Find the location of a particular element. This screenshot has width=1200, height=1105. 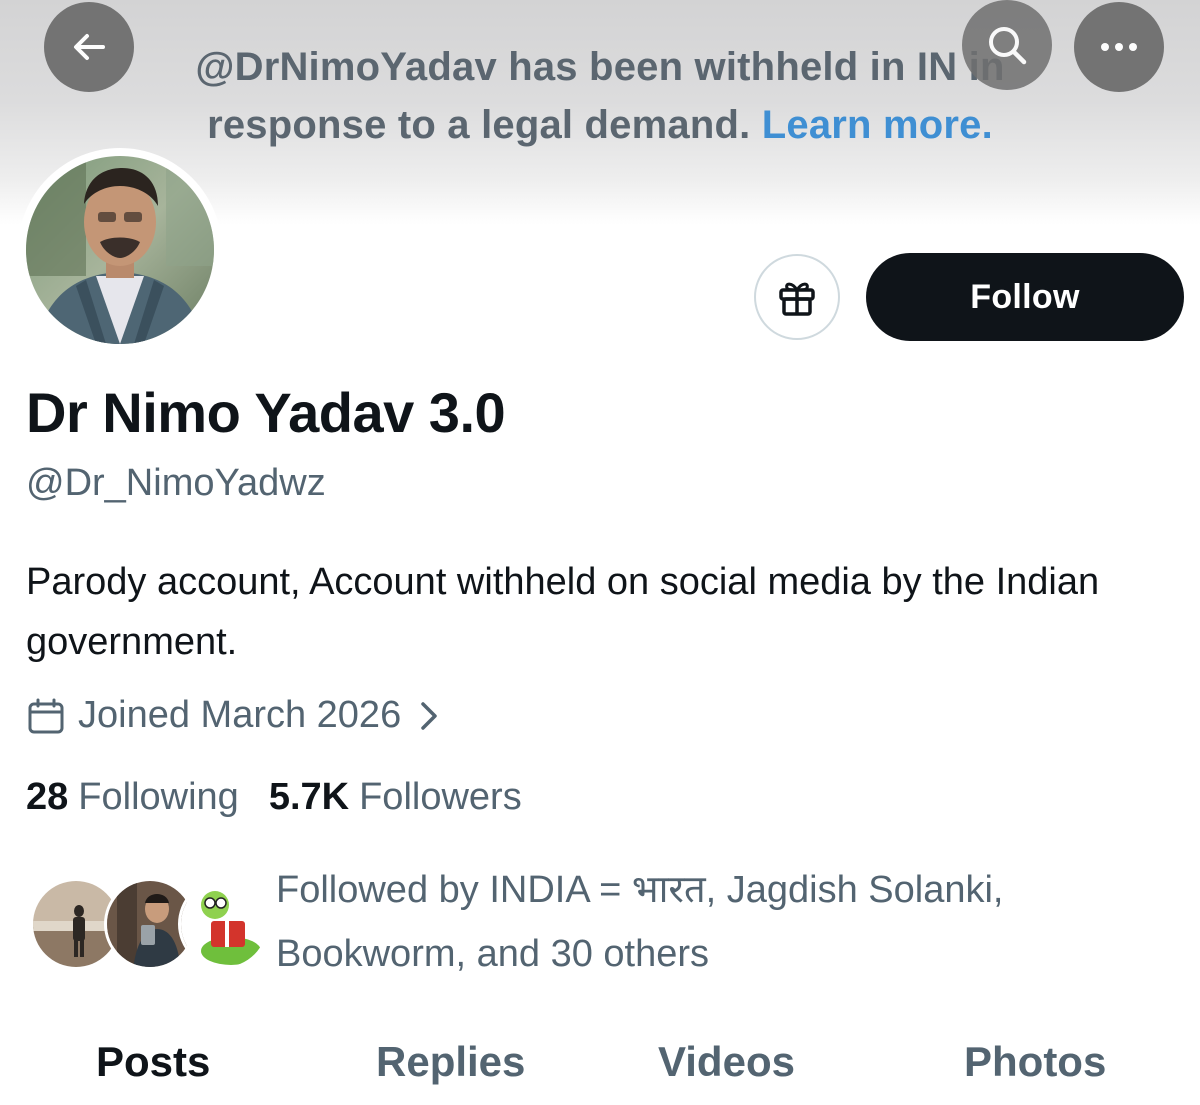

tab-photos: Photos is located at coordinates (1035, 1062).